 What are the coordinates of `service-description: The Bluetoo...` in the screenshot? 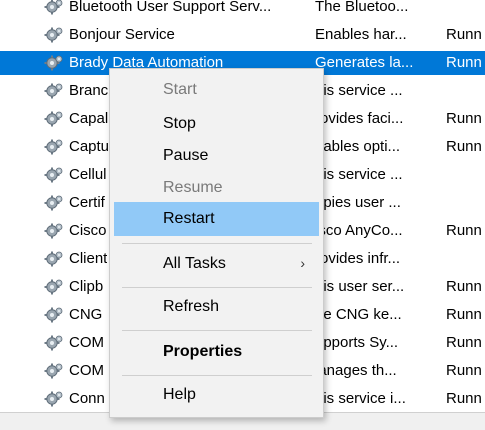 It's located at (362, 7).